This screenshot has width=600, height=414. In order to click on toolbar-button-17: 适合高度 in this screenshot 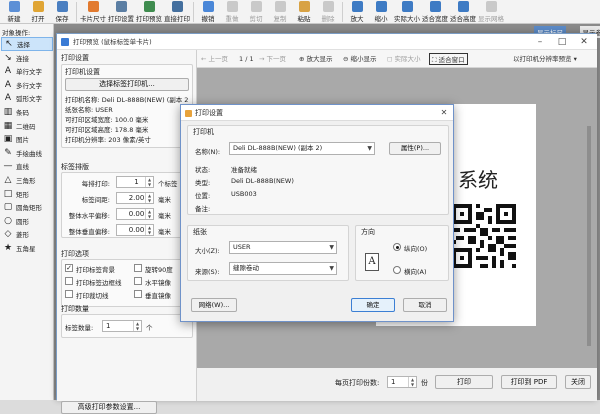, I will do `click(463, 12)`.